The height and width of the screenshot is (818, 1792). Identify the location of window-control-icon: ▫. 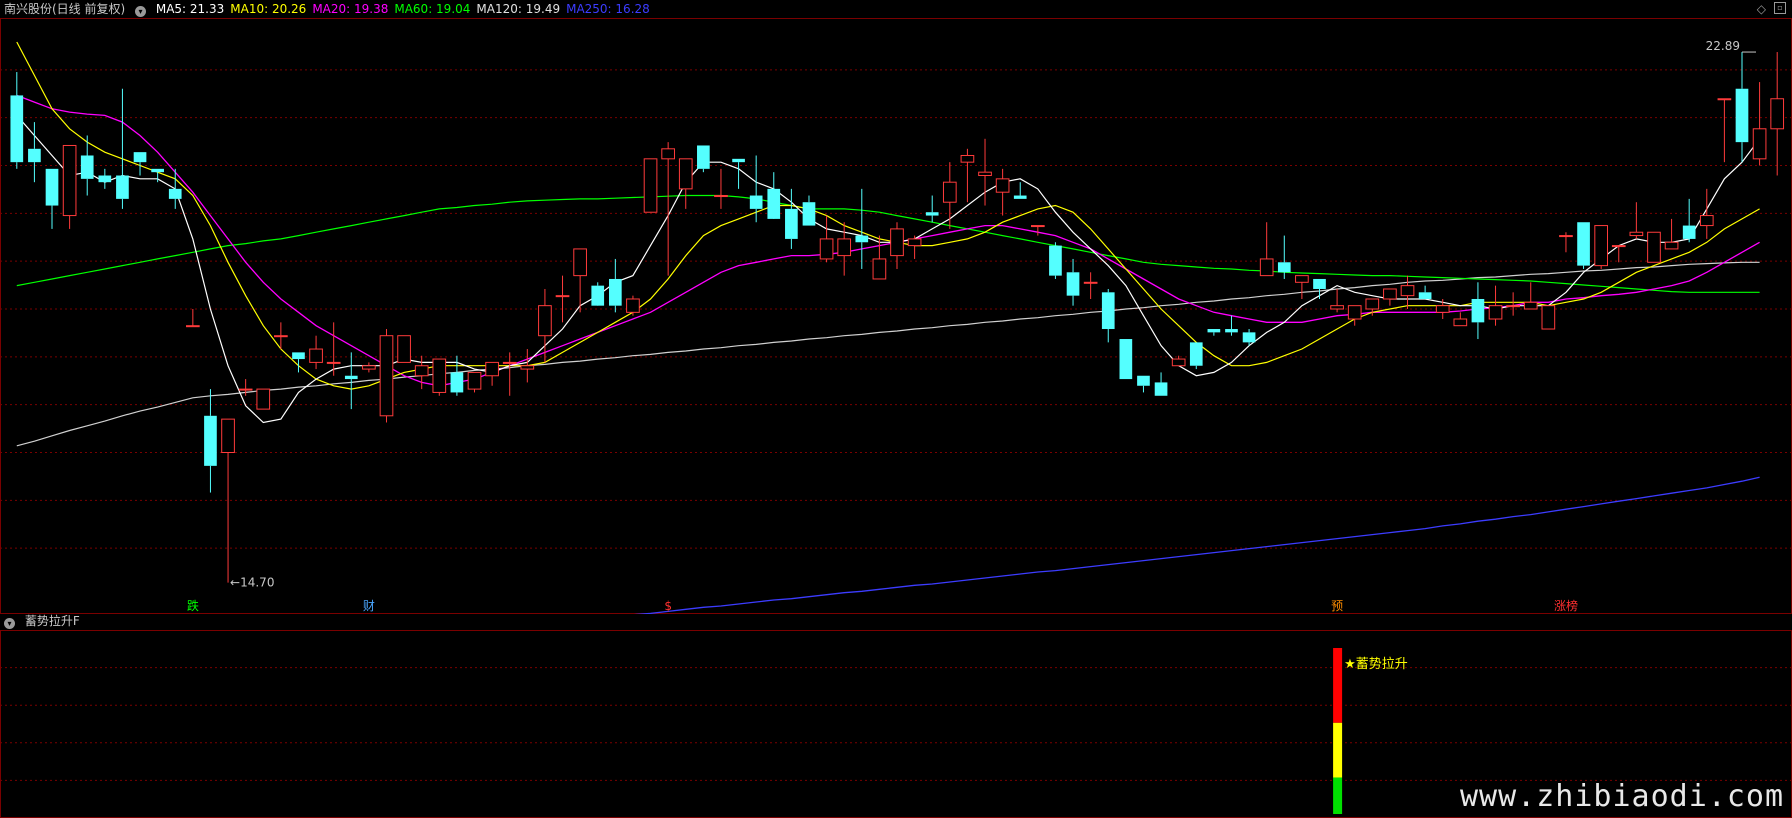
(1780, 8).